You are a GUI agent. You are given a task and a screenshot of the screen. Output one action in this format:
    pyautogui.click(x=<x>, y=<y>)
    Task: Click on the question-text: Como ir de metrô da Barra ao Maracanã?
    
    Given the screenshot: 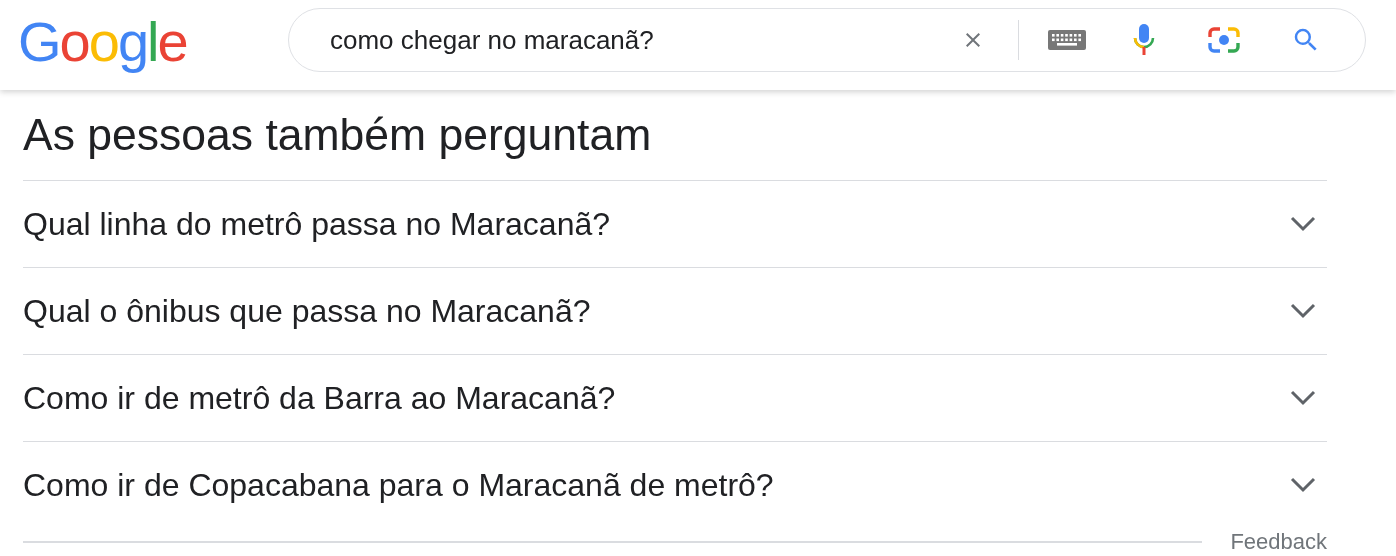 What is the action you would take?
    pyautogui.click(x=319, y=398)
    